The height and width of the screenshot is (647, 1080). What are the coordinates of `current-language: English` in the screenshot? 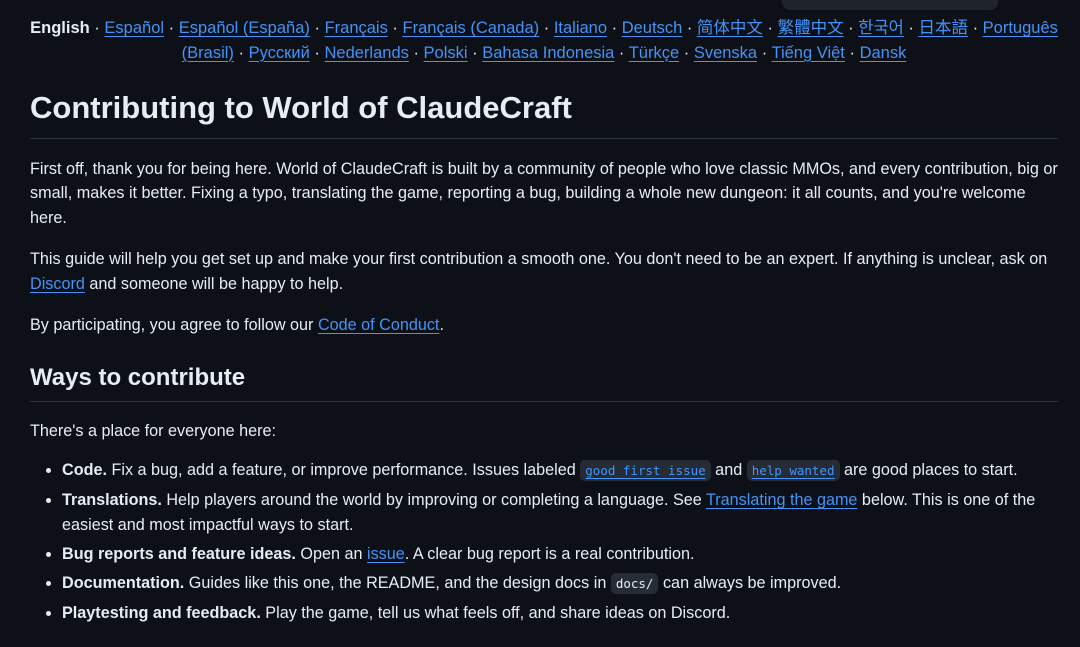 It's located at (60, 28).